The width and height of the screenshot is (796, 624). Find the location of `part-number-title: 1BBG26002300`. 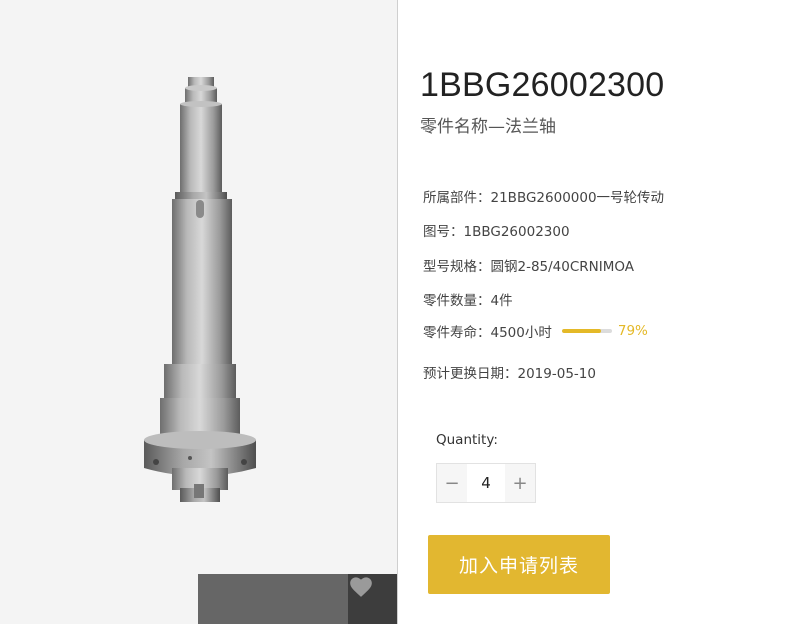

part-number-title: 1BBG26002300 is located at coordinates (542, 85).